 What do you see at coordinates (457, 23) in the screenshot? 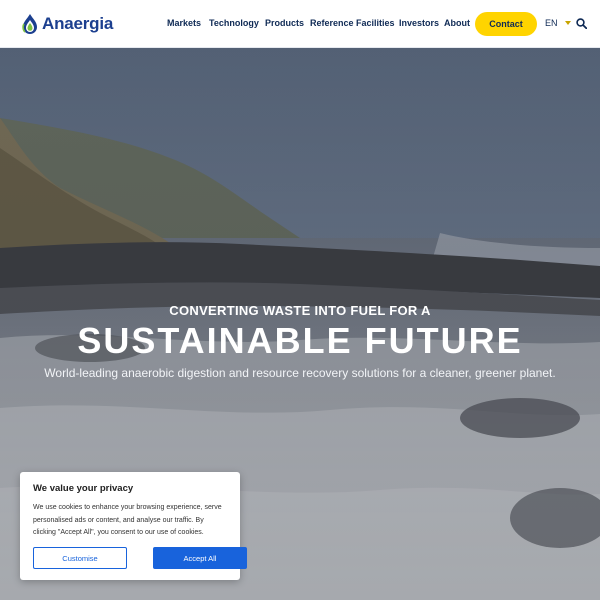
I see `nav-about: About` at bounding box center [457, 23].